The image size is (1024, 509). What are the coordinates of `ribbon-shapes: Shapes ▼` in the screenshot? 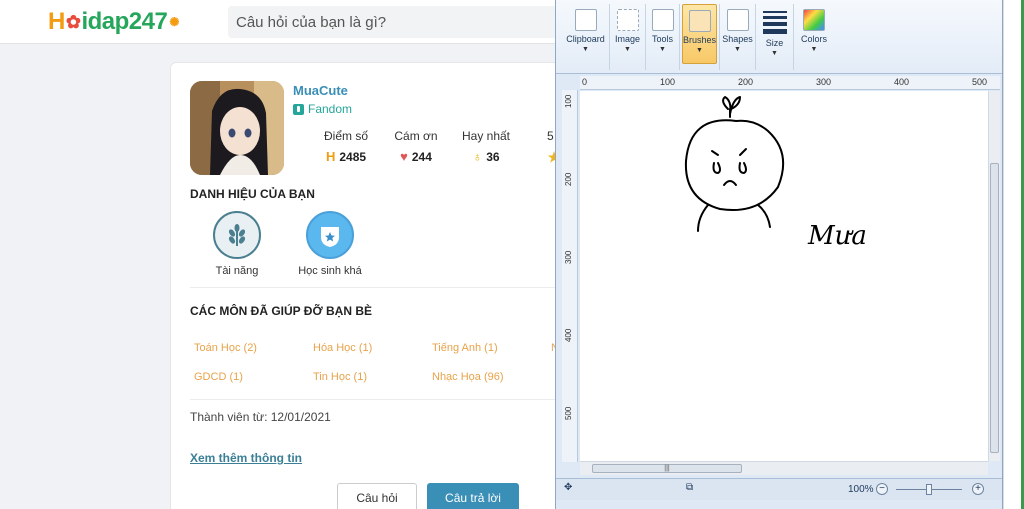 It's located at (738, 37).